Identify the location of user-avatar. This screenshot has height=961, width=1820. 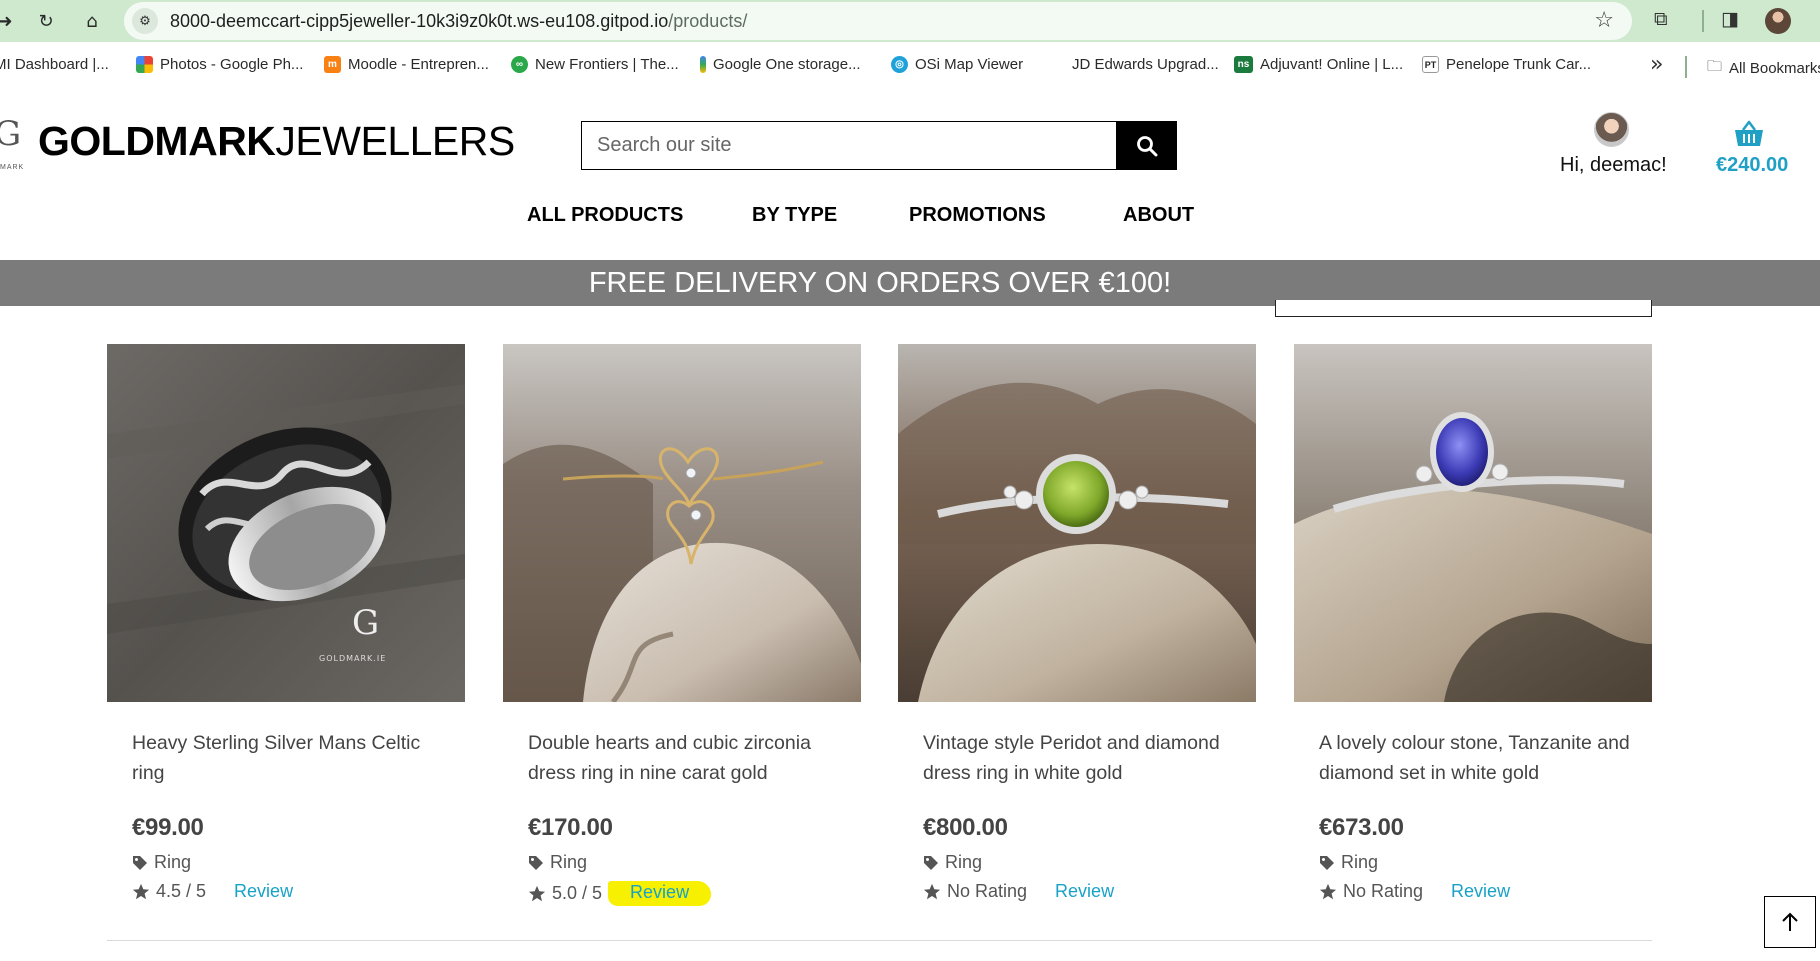
(1611, 129).